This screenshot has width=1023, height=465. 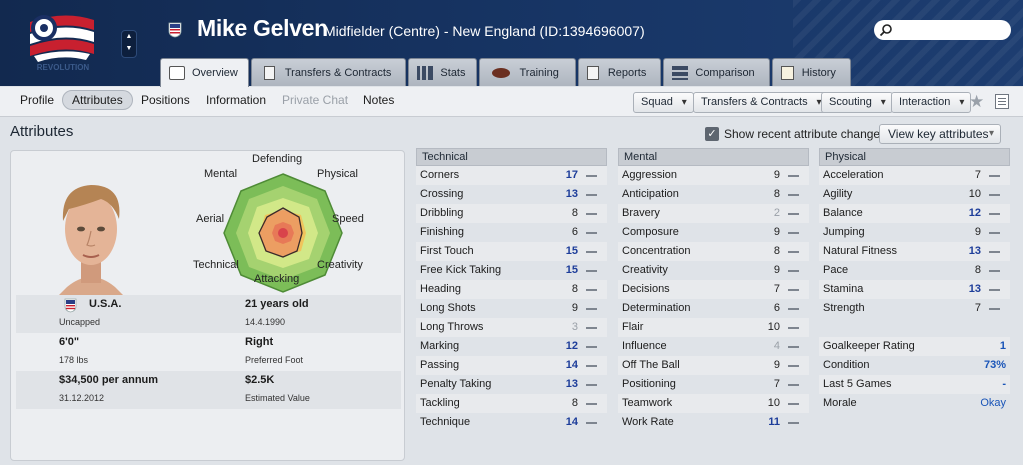 What do you see at coordinates (914, 270) in the screenshot?
I see `attribute-row: Pace 8` at bounding box center [914, 270].